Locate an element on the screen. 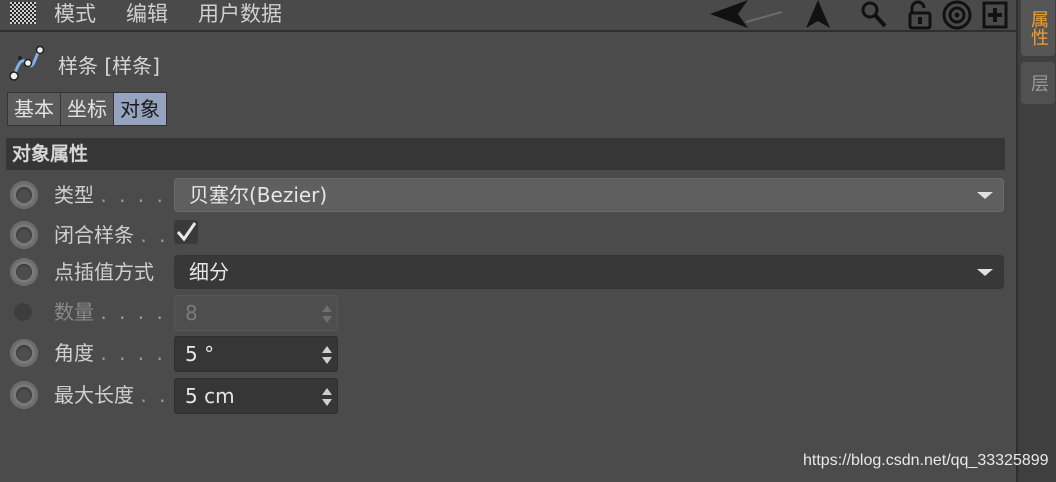 Image resolution: width=1056 pixels, height=482 pixels. label-text: 角度 is located at coordinates (74, 353).